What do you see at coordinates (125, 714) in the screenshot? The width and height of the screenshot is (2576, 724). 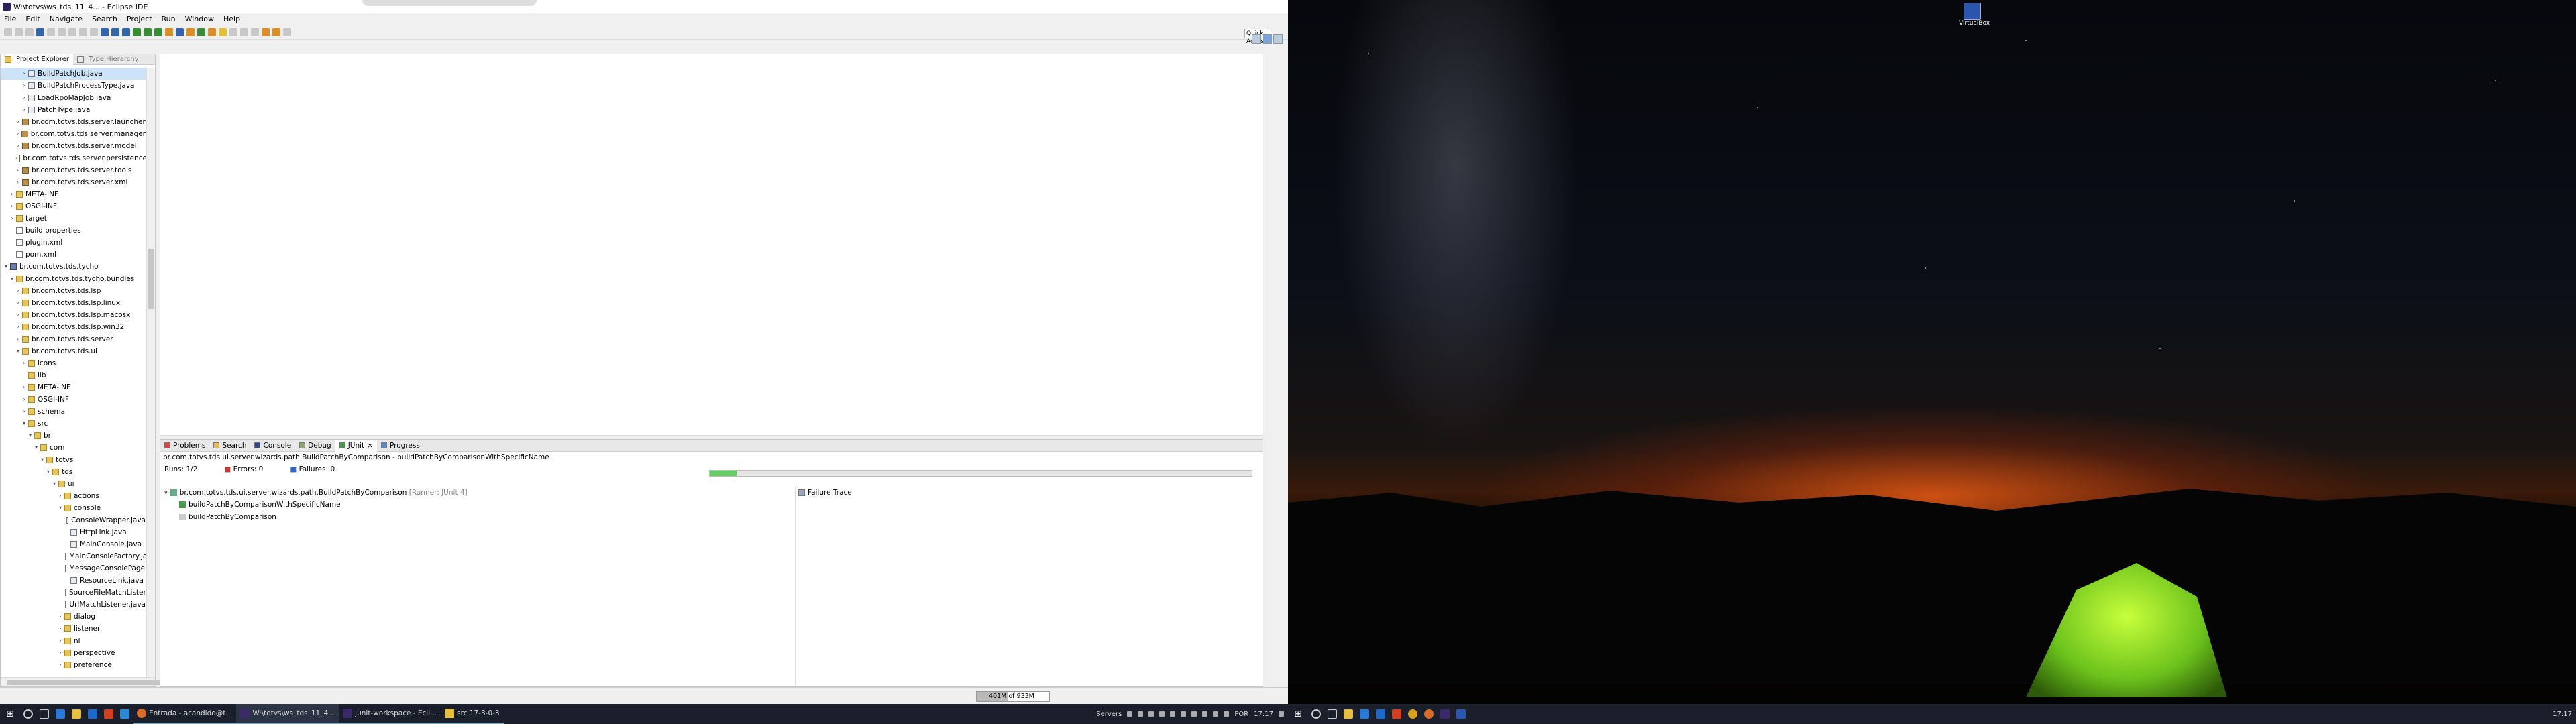 I see `vscode-icon` at bounding box center [125, 714].